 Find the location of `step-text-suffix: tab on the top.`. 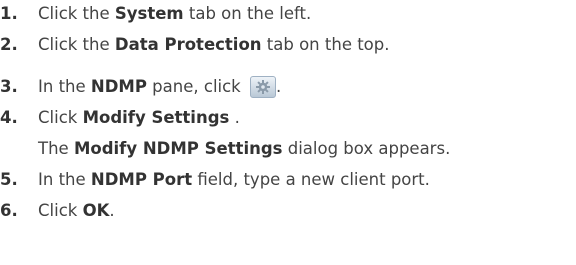

step-text-suffix: tab on the top. is located at coordinates (325, 44).